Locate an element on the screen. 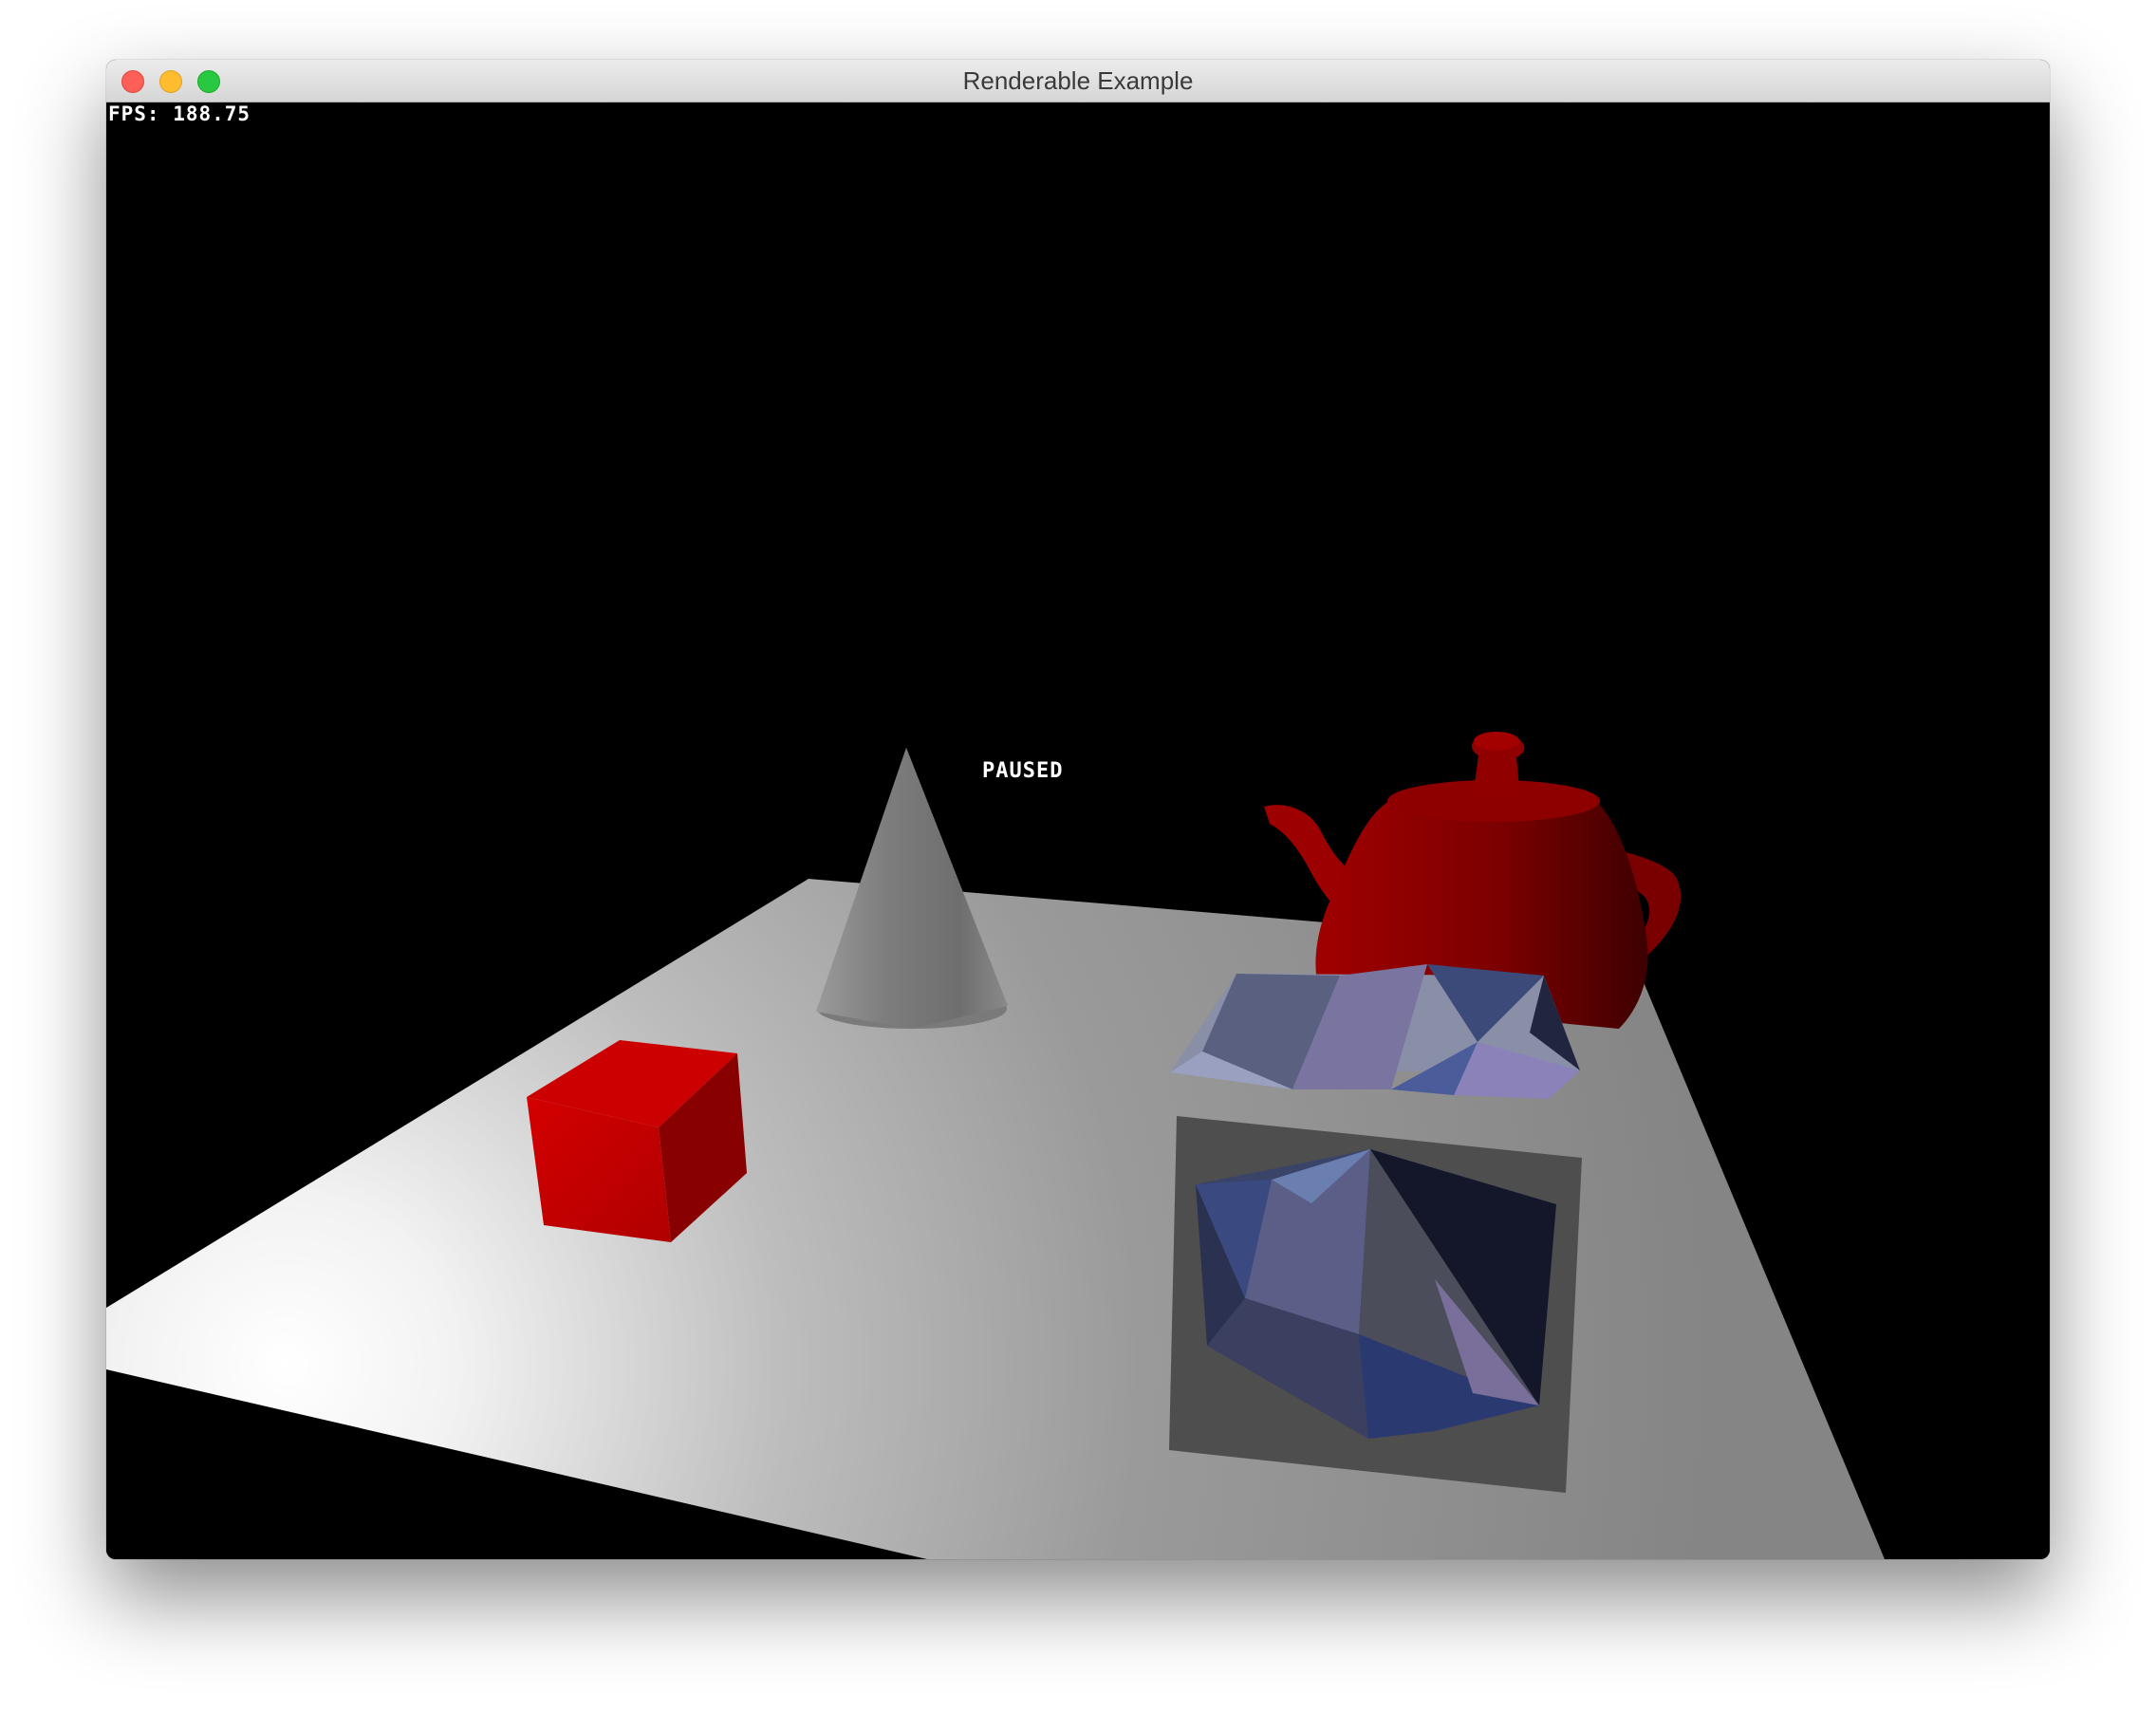 This screenshot has width=2156, height=1712. paused-label: PAUSED is located at coordinates (1023, 771).